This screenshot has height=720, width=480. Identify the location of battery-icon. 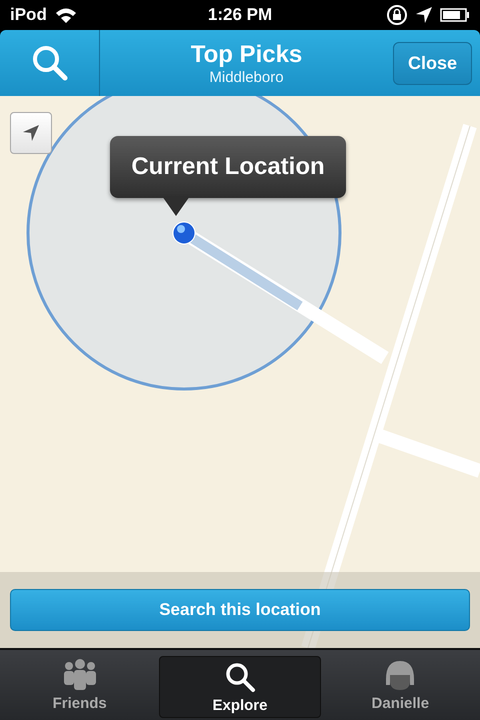
(455, 15).